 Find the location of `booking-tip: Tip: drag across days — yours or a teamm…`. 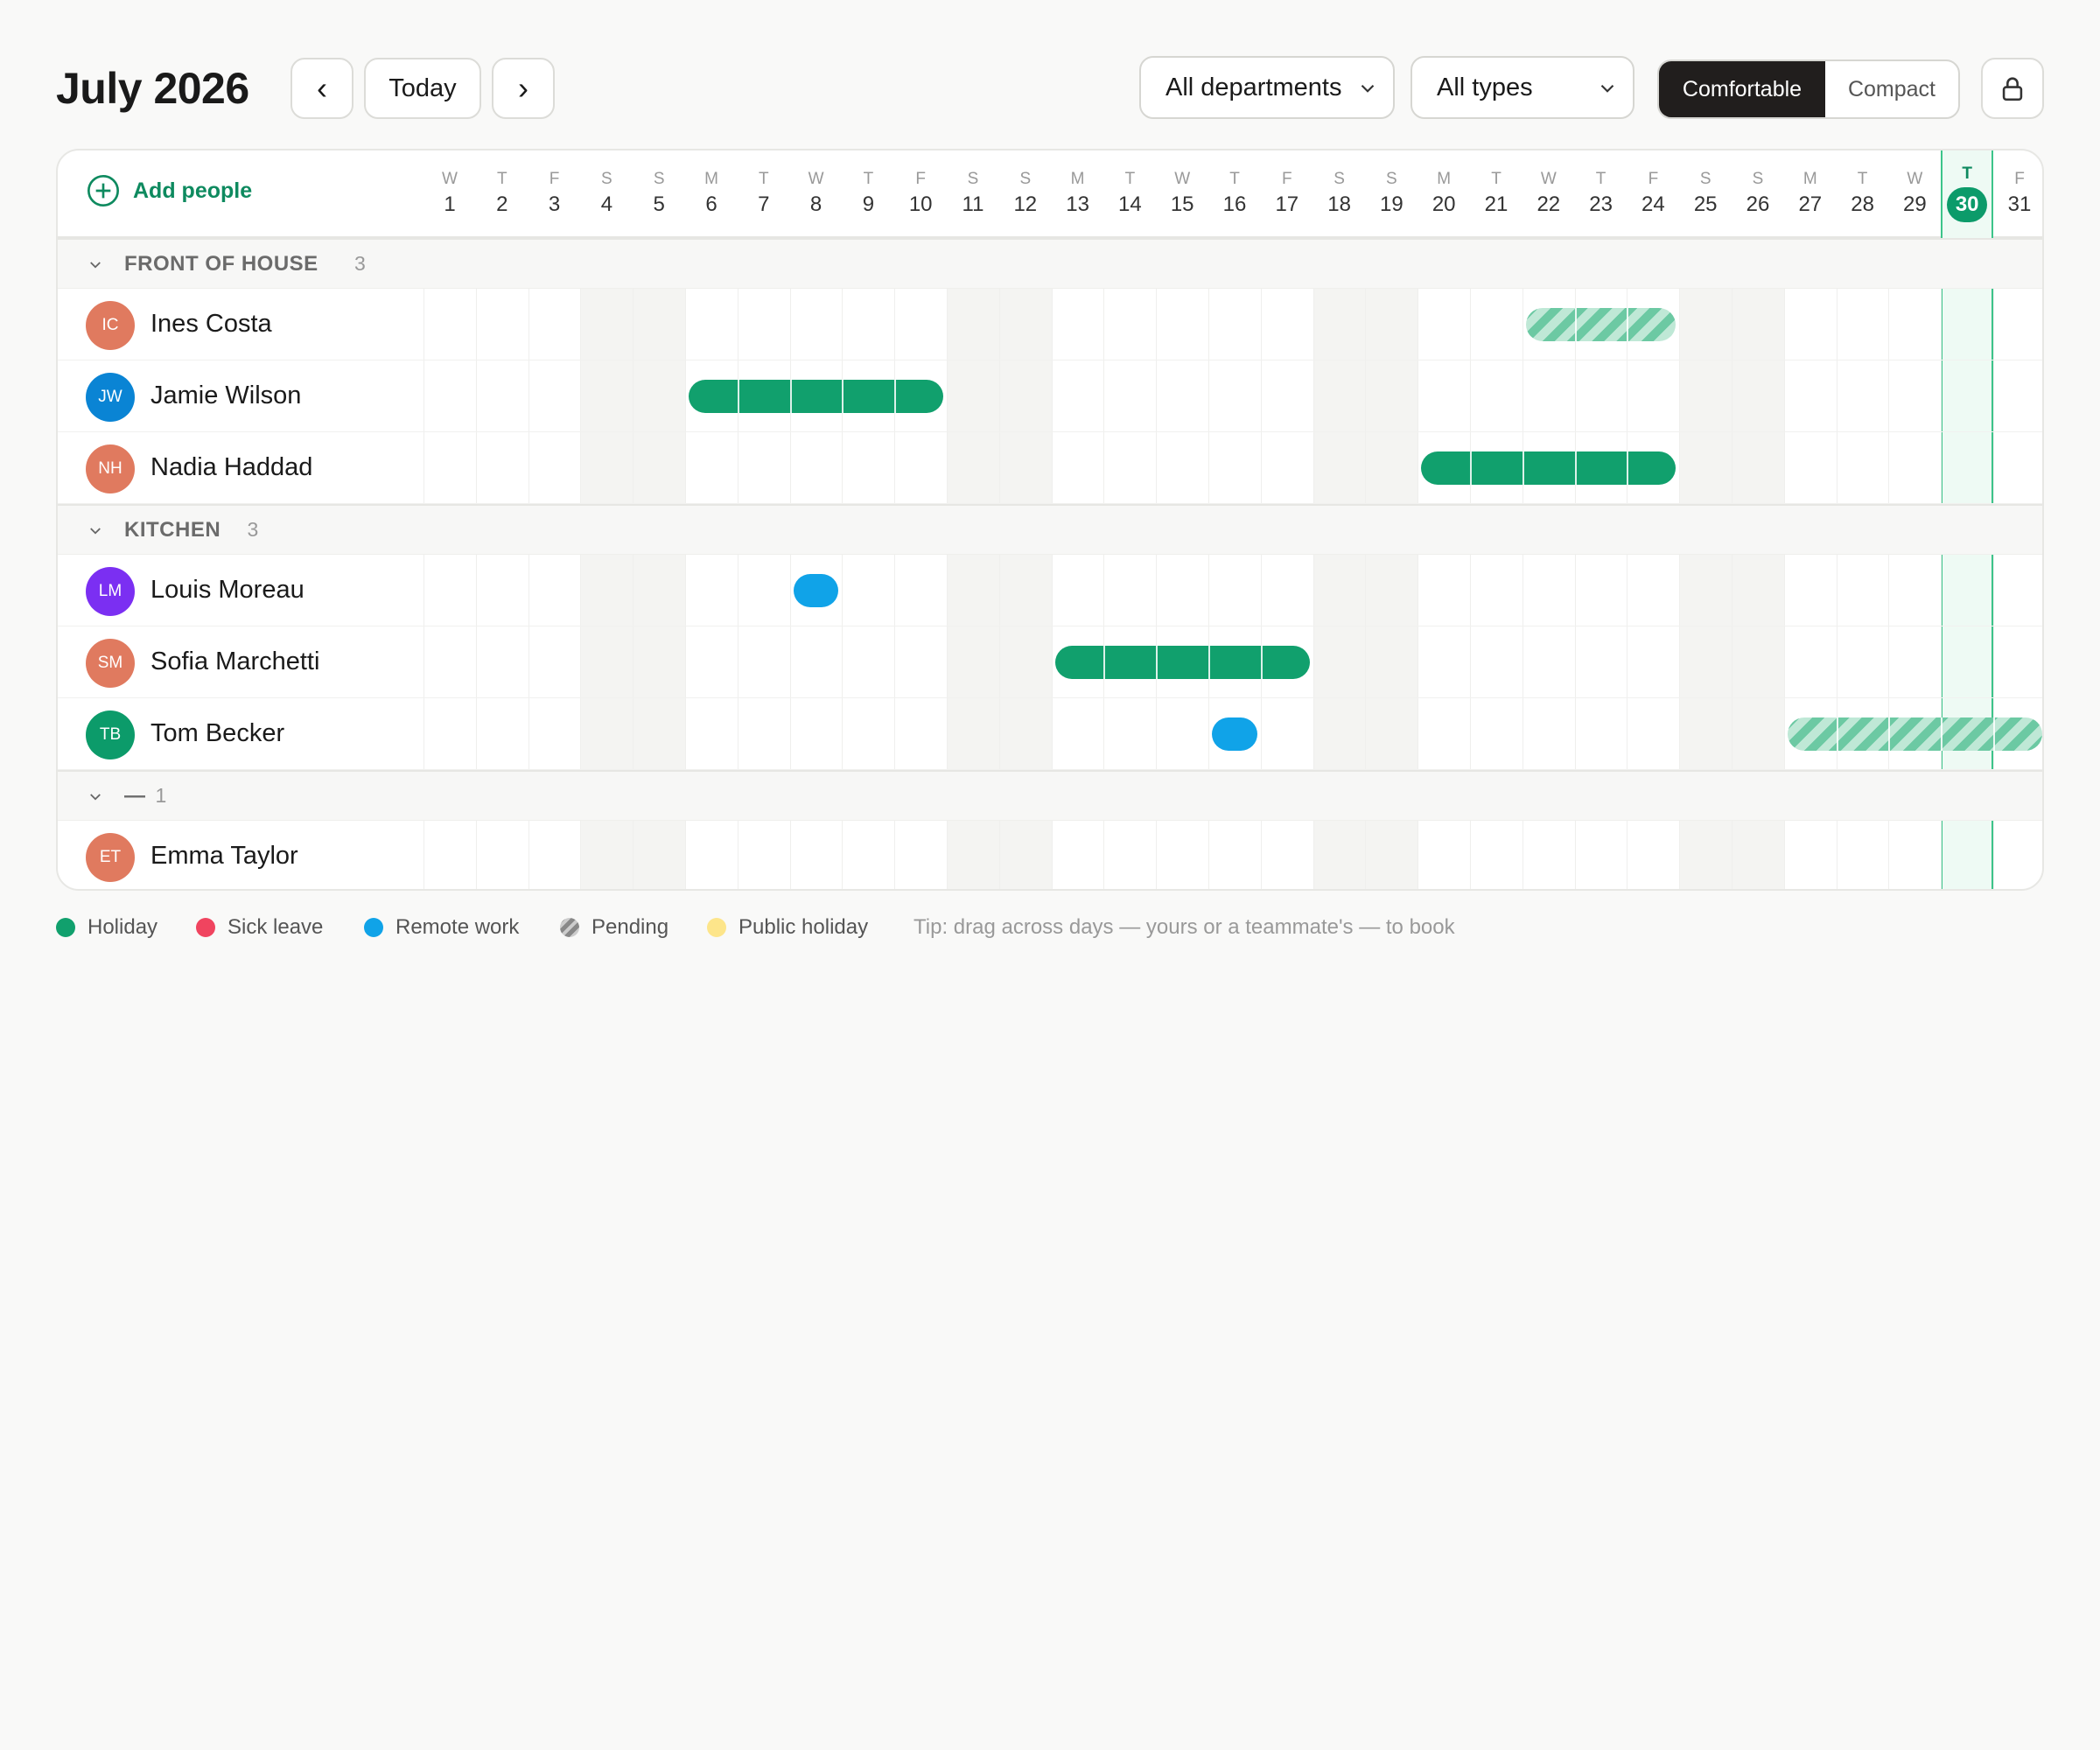

booking-tip: Tip: drag across days — yours or a teamm… is located at coordinates (1184, 927).